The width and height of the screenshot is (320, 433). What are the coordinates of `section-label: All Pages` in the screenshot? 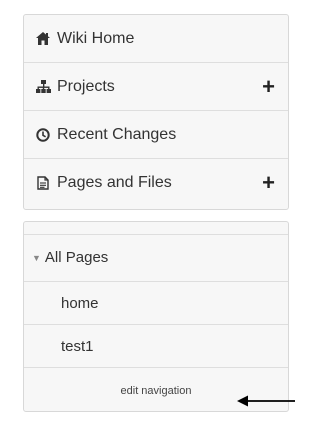 It's located at (76, 257).